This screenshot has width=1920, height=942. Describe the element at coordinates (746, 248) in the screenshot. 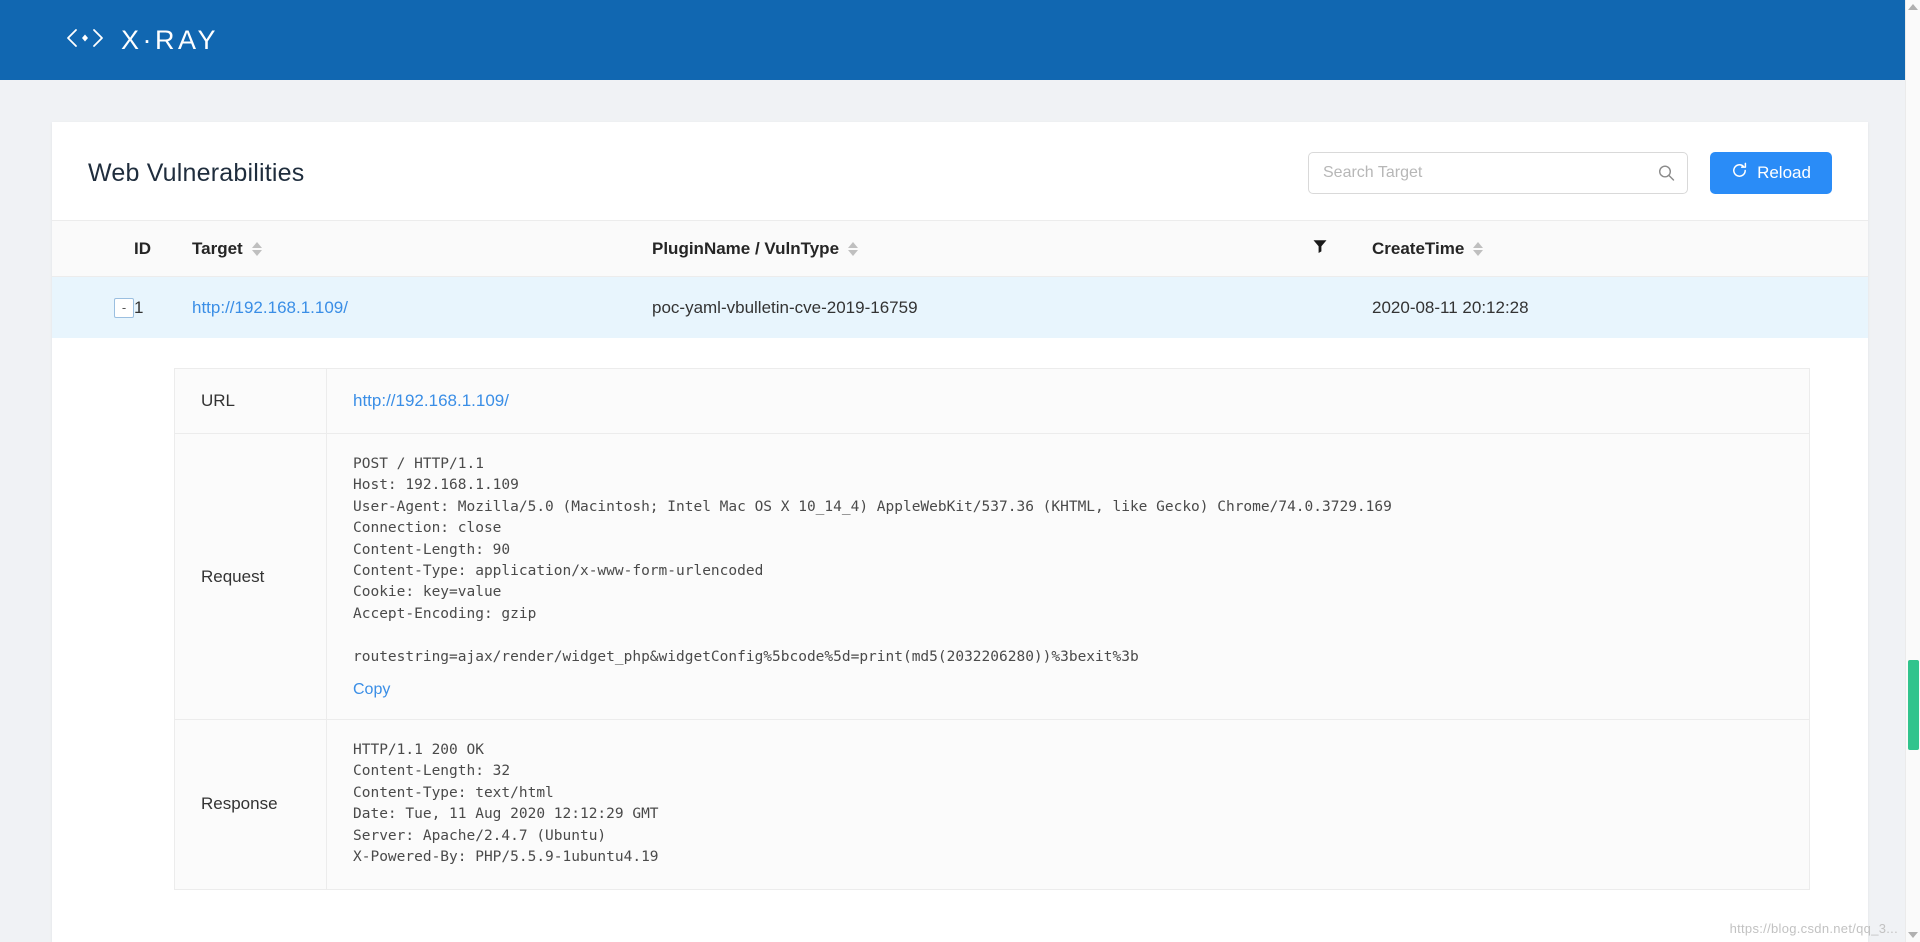

I see `column-label-plugin: PluginName / VulnType` at that location.